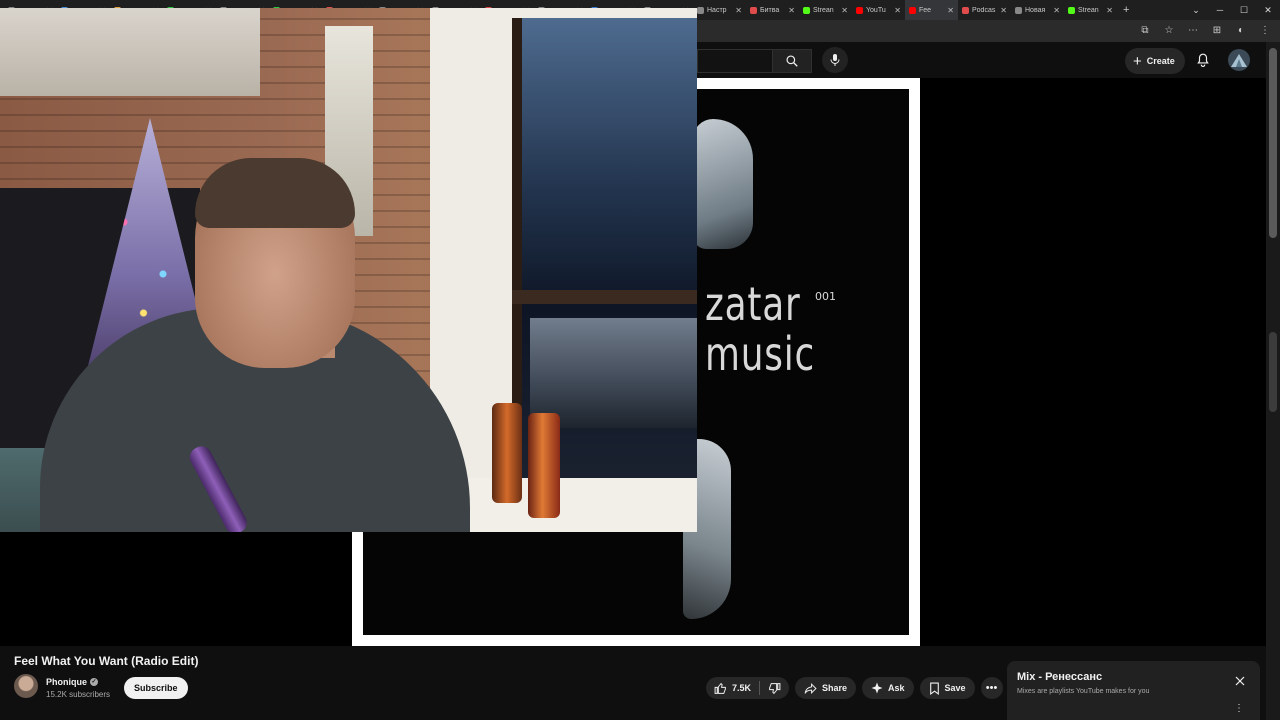 This screenshot has height=720, width=1280. I want to click on close-icon, so click(1240, 681).